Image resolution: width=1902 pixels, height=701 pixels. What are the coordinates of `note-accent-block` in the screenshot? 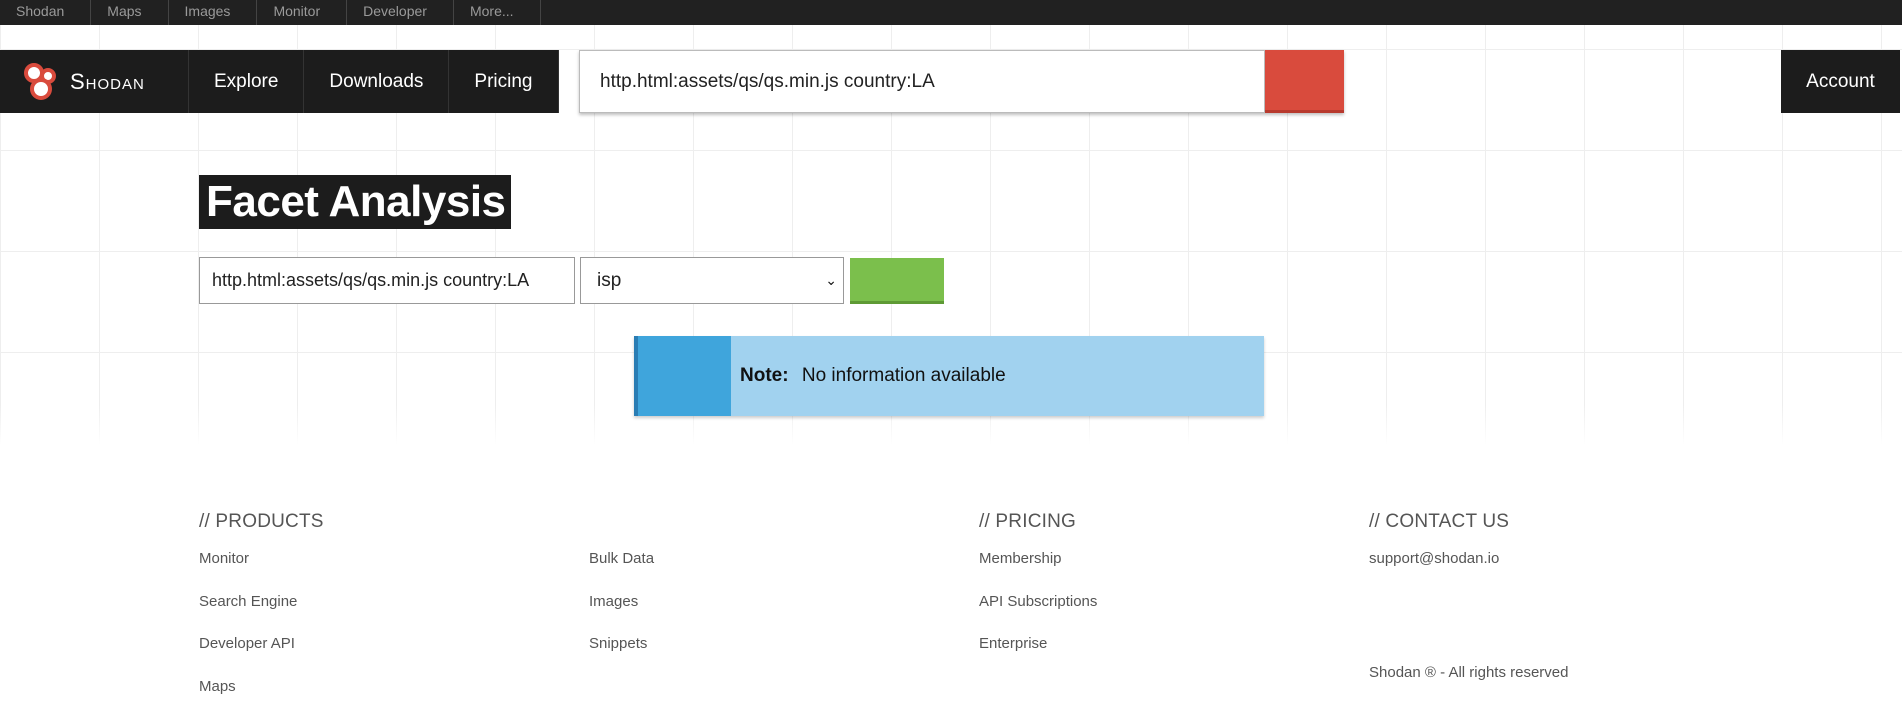 It's located at (684, 376).